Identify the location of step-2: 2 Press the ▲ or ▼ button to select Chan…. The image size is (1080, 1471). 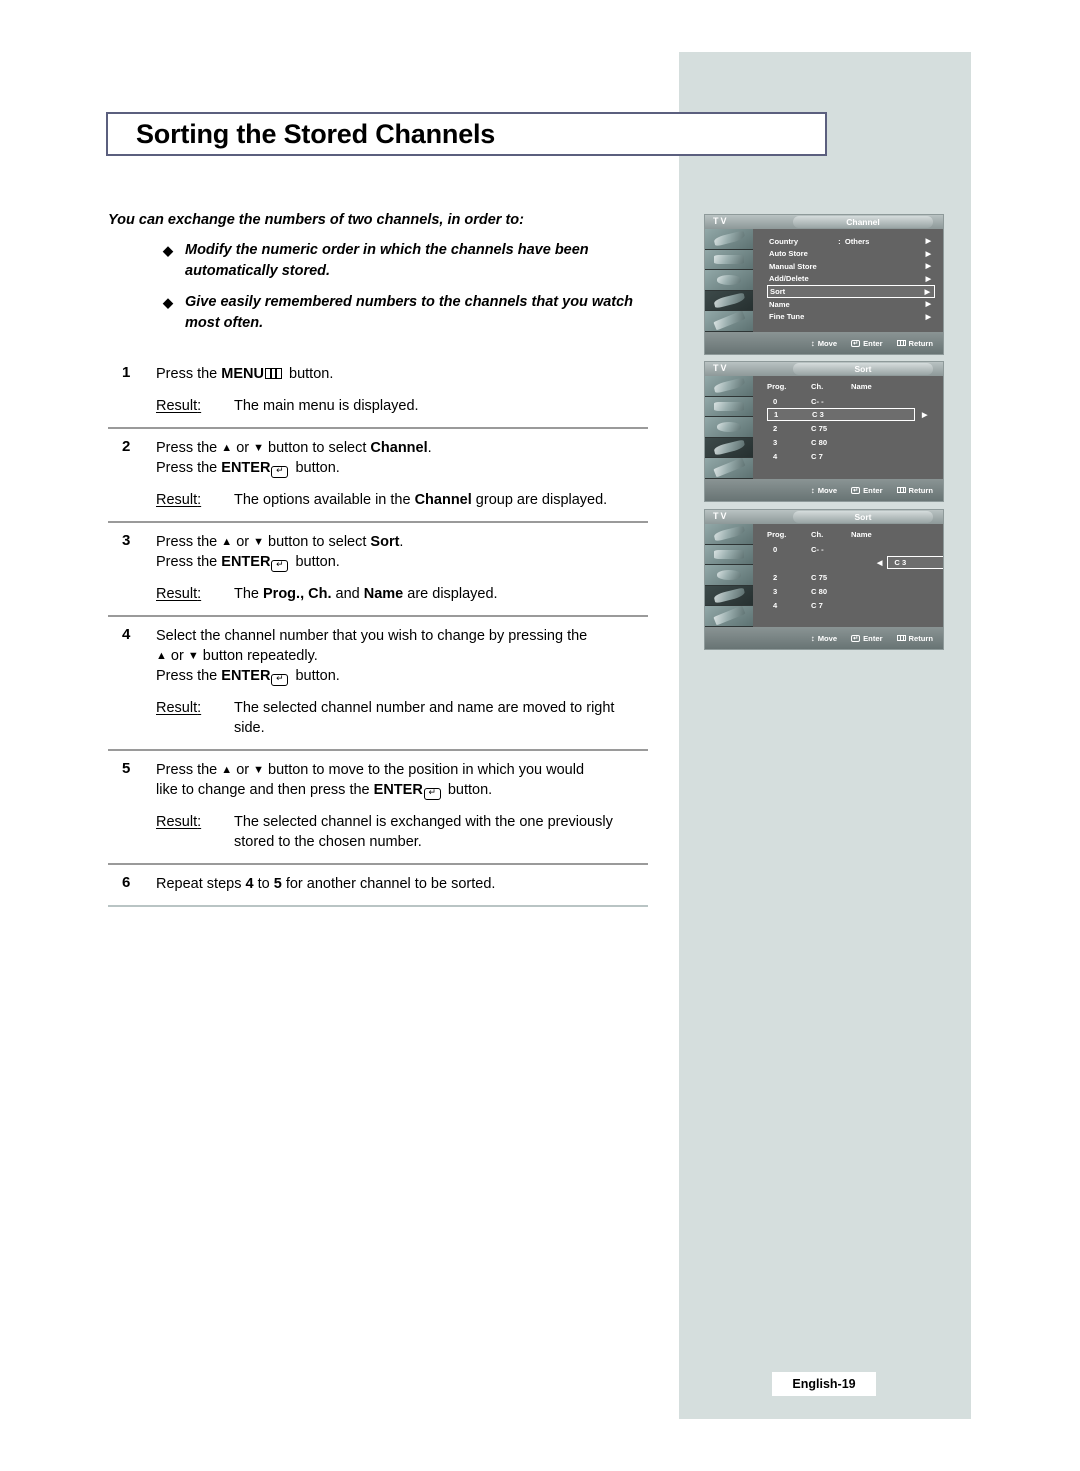
(378, 474).